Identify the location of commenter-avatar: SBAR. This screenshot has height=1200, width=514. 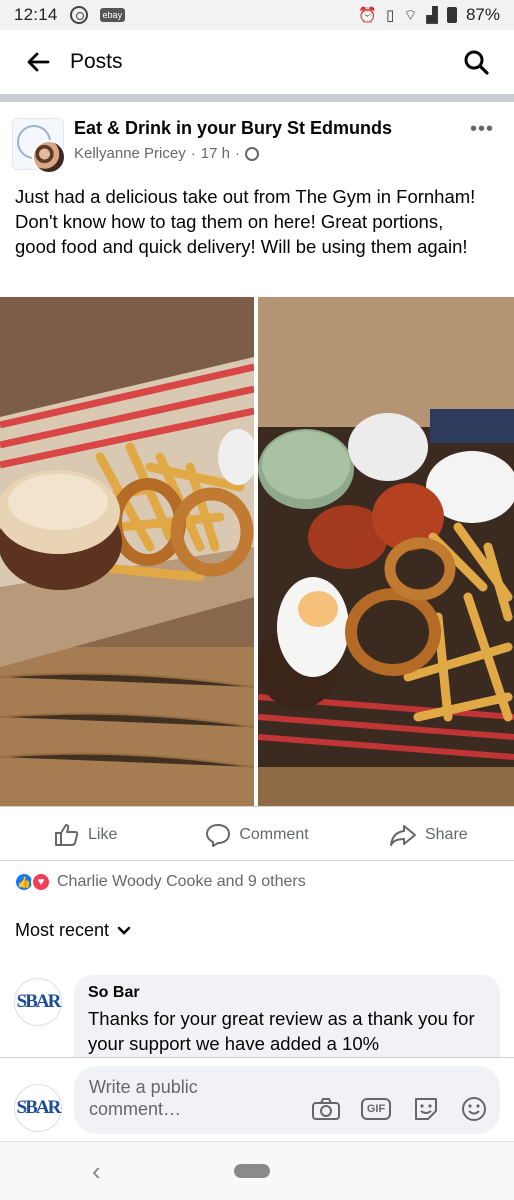
(38, 1002).